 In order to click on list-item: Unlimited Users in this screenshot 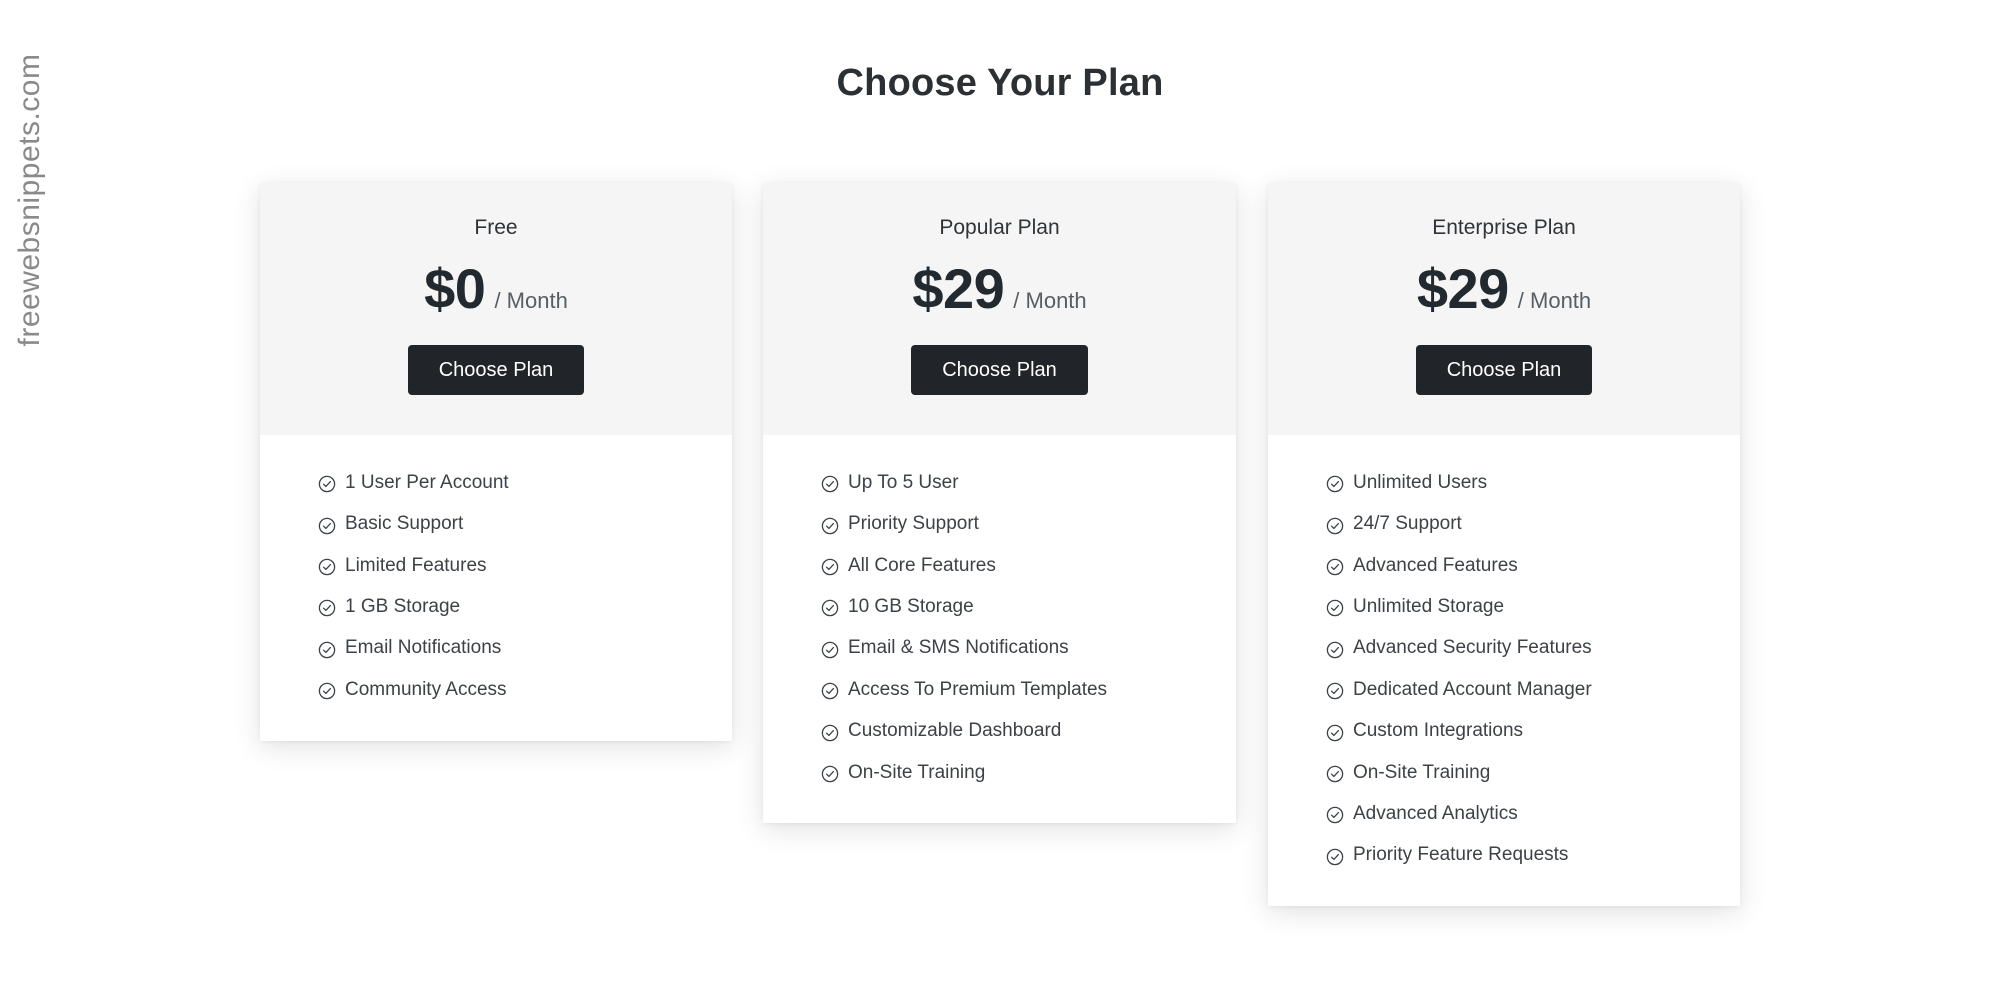, I will do `click(1533, 482)`.